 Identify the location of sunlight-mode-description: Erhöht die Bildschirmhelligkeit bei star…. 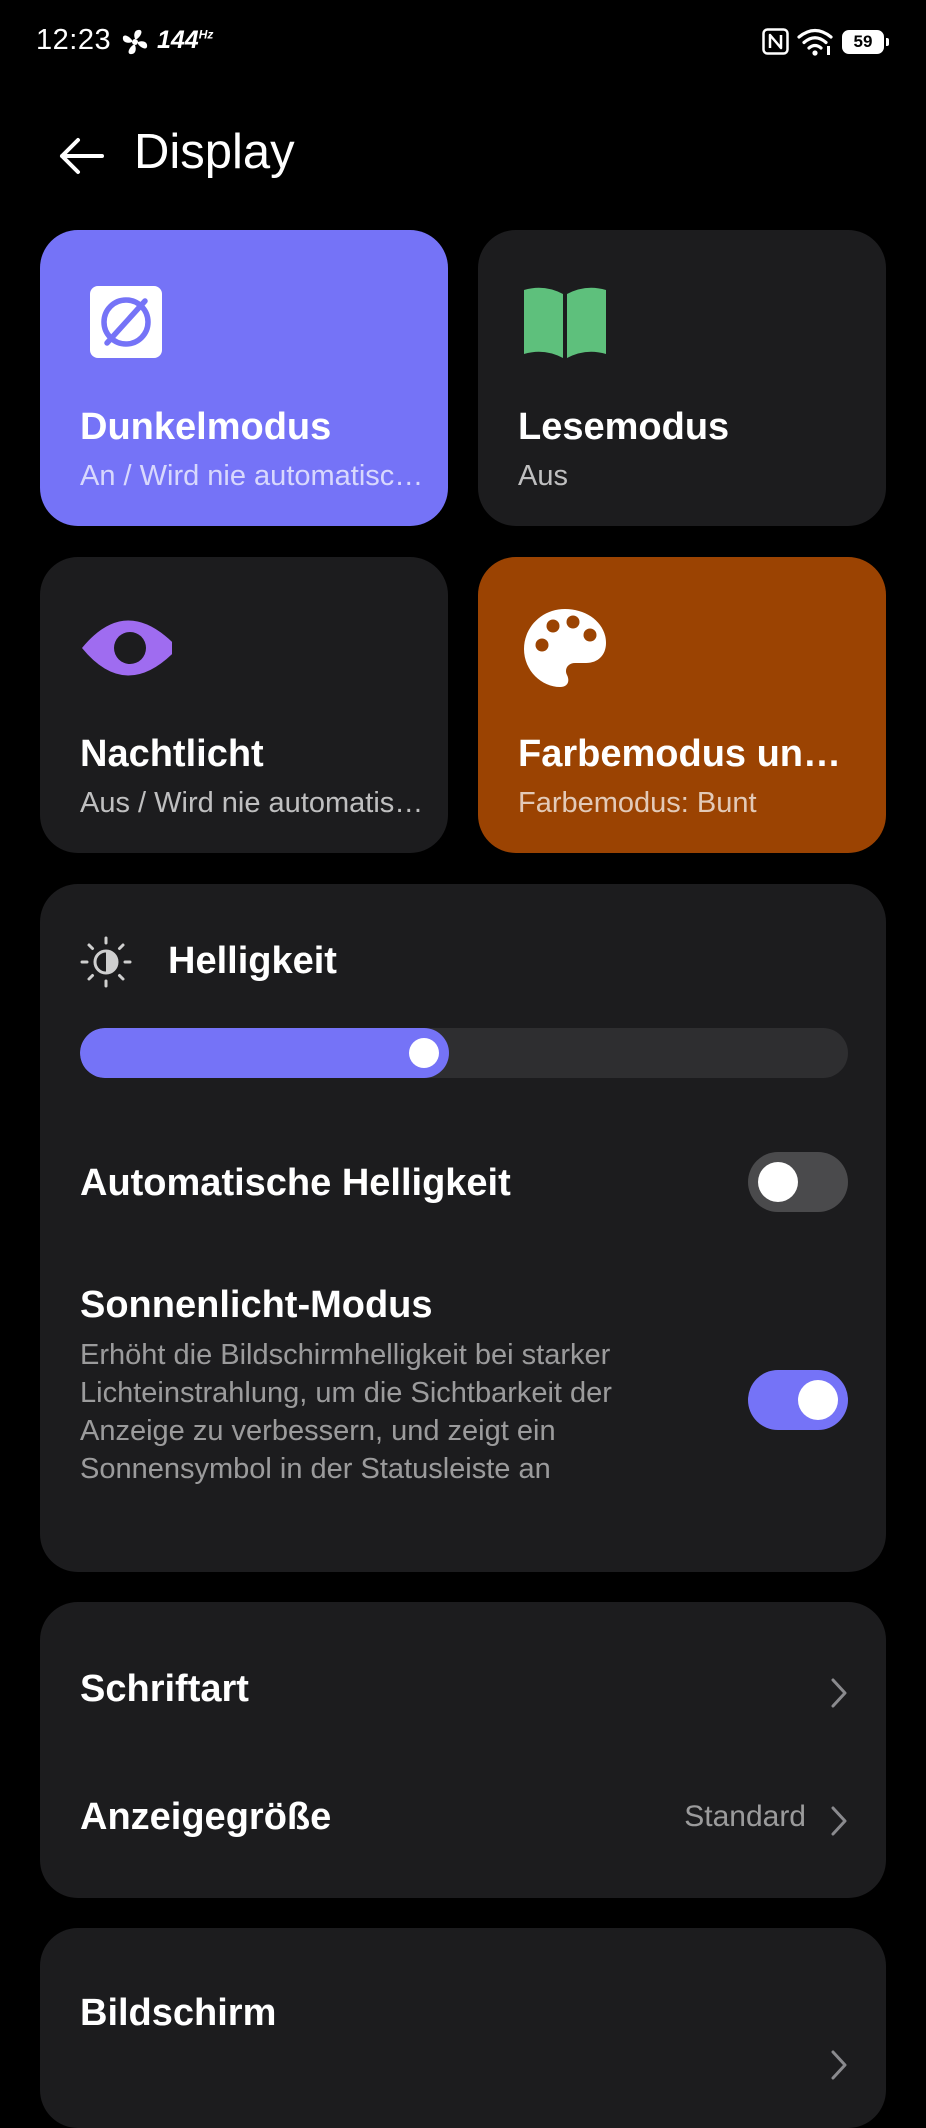
(346, 1412).